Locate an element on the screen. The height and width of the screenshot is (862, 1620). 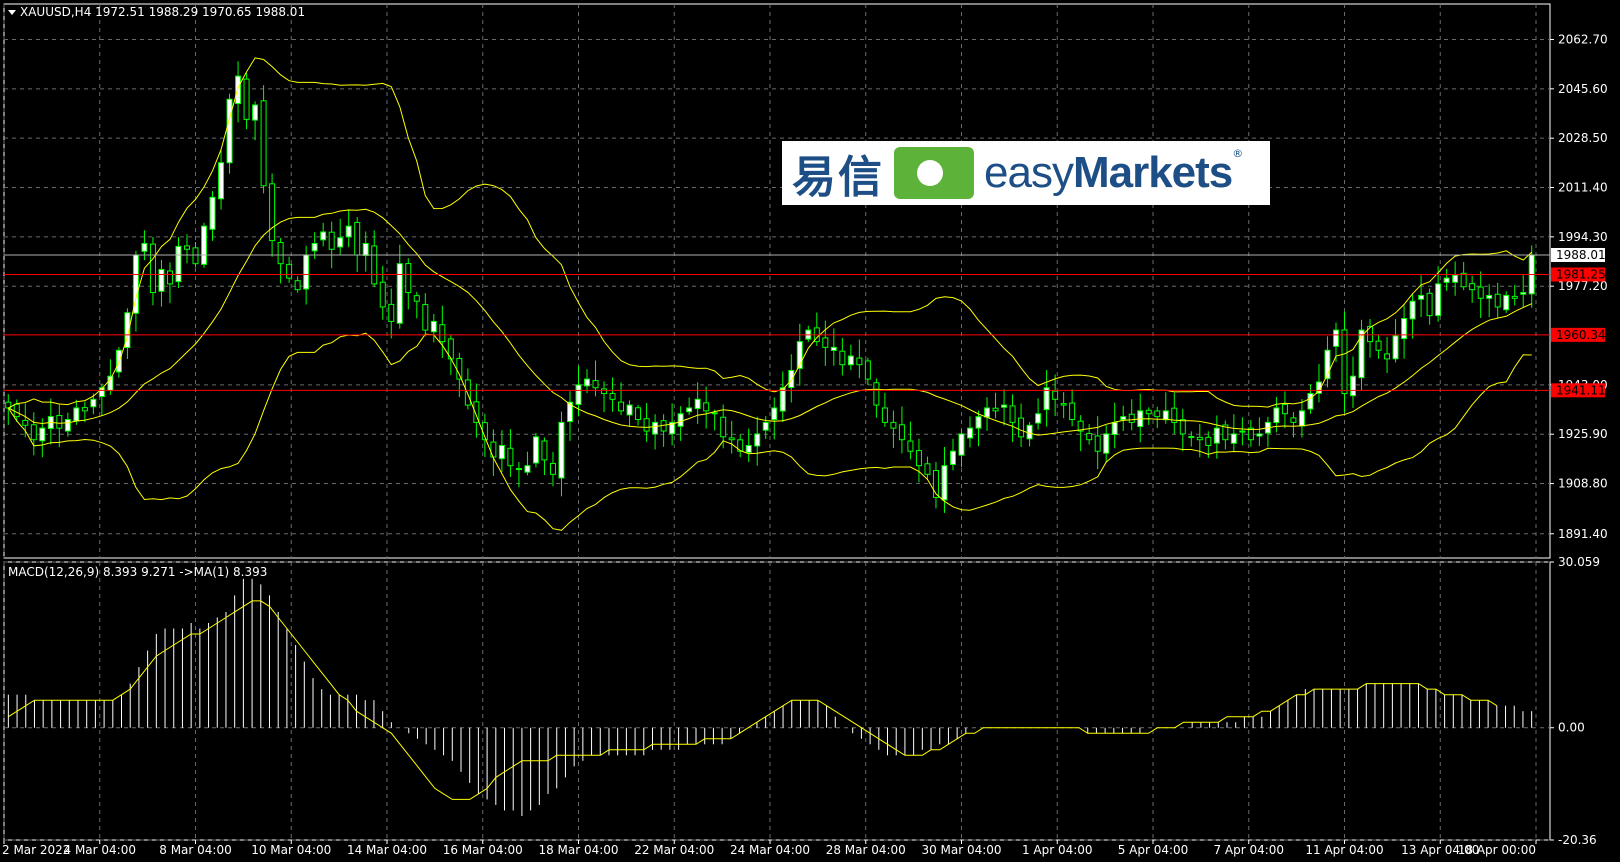
macd-tick-label: -20.36 is located at coordinates (1577, 840).